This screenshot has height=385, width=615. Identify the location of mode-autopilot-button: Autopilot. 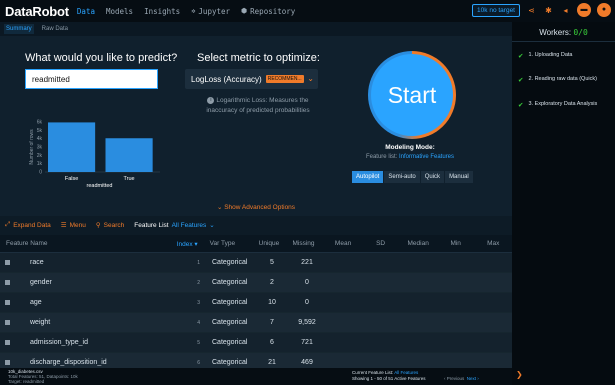
(368, 177).